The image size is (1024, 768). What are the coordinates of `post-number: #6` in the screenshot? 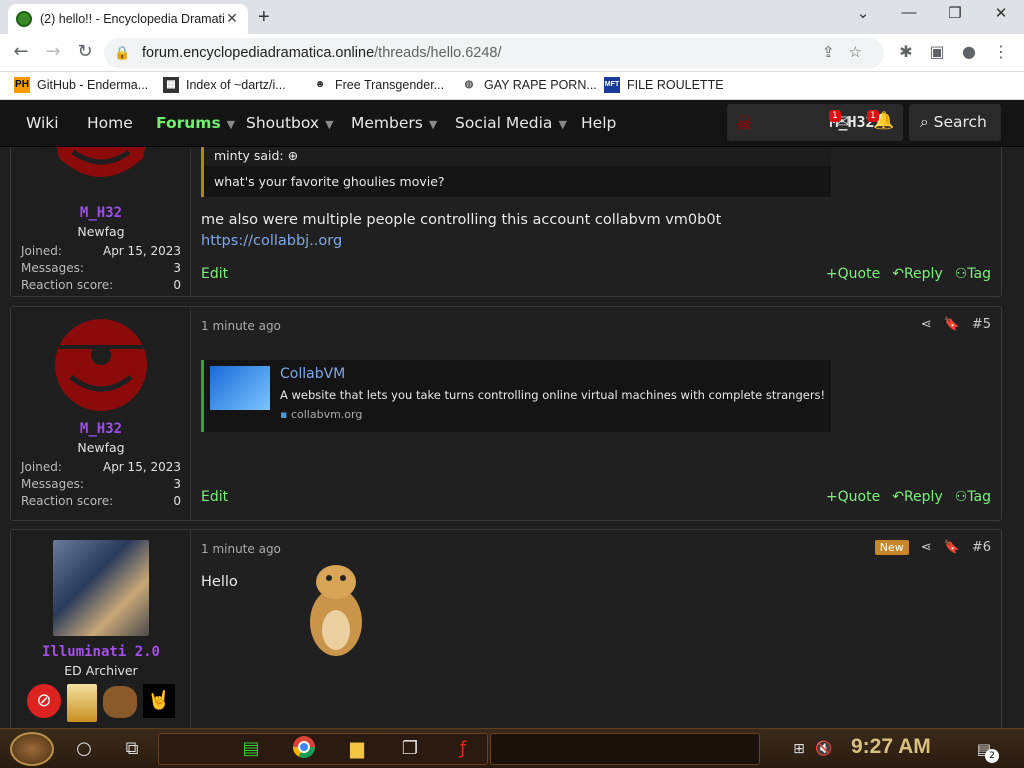 It's located at (981, 547).